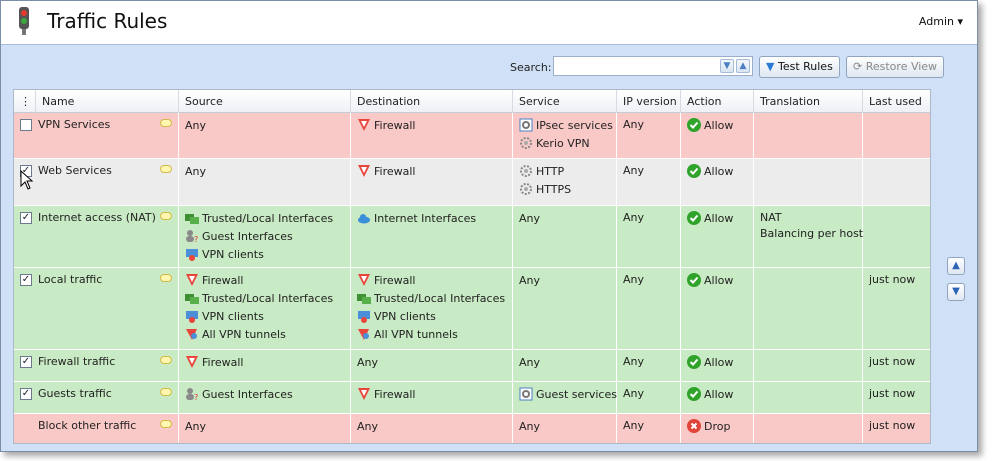 The width and height of the screenshot is (992, 461). Describe the element at coordinates (196, 426) in the screenshot. I see `source-text: Any` at that location.